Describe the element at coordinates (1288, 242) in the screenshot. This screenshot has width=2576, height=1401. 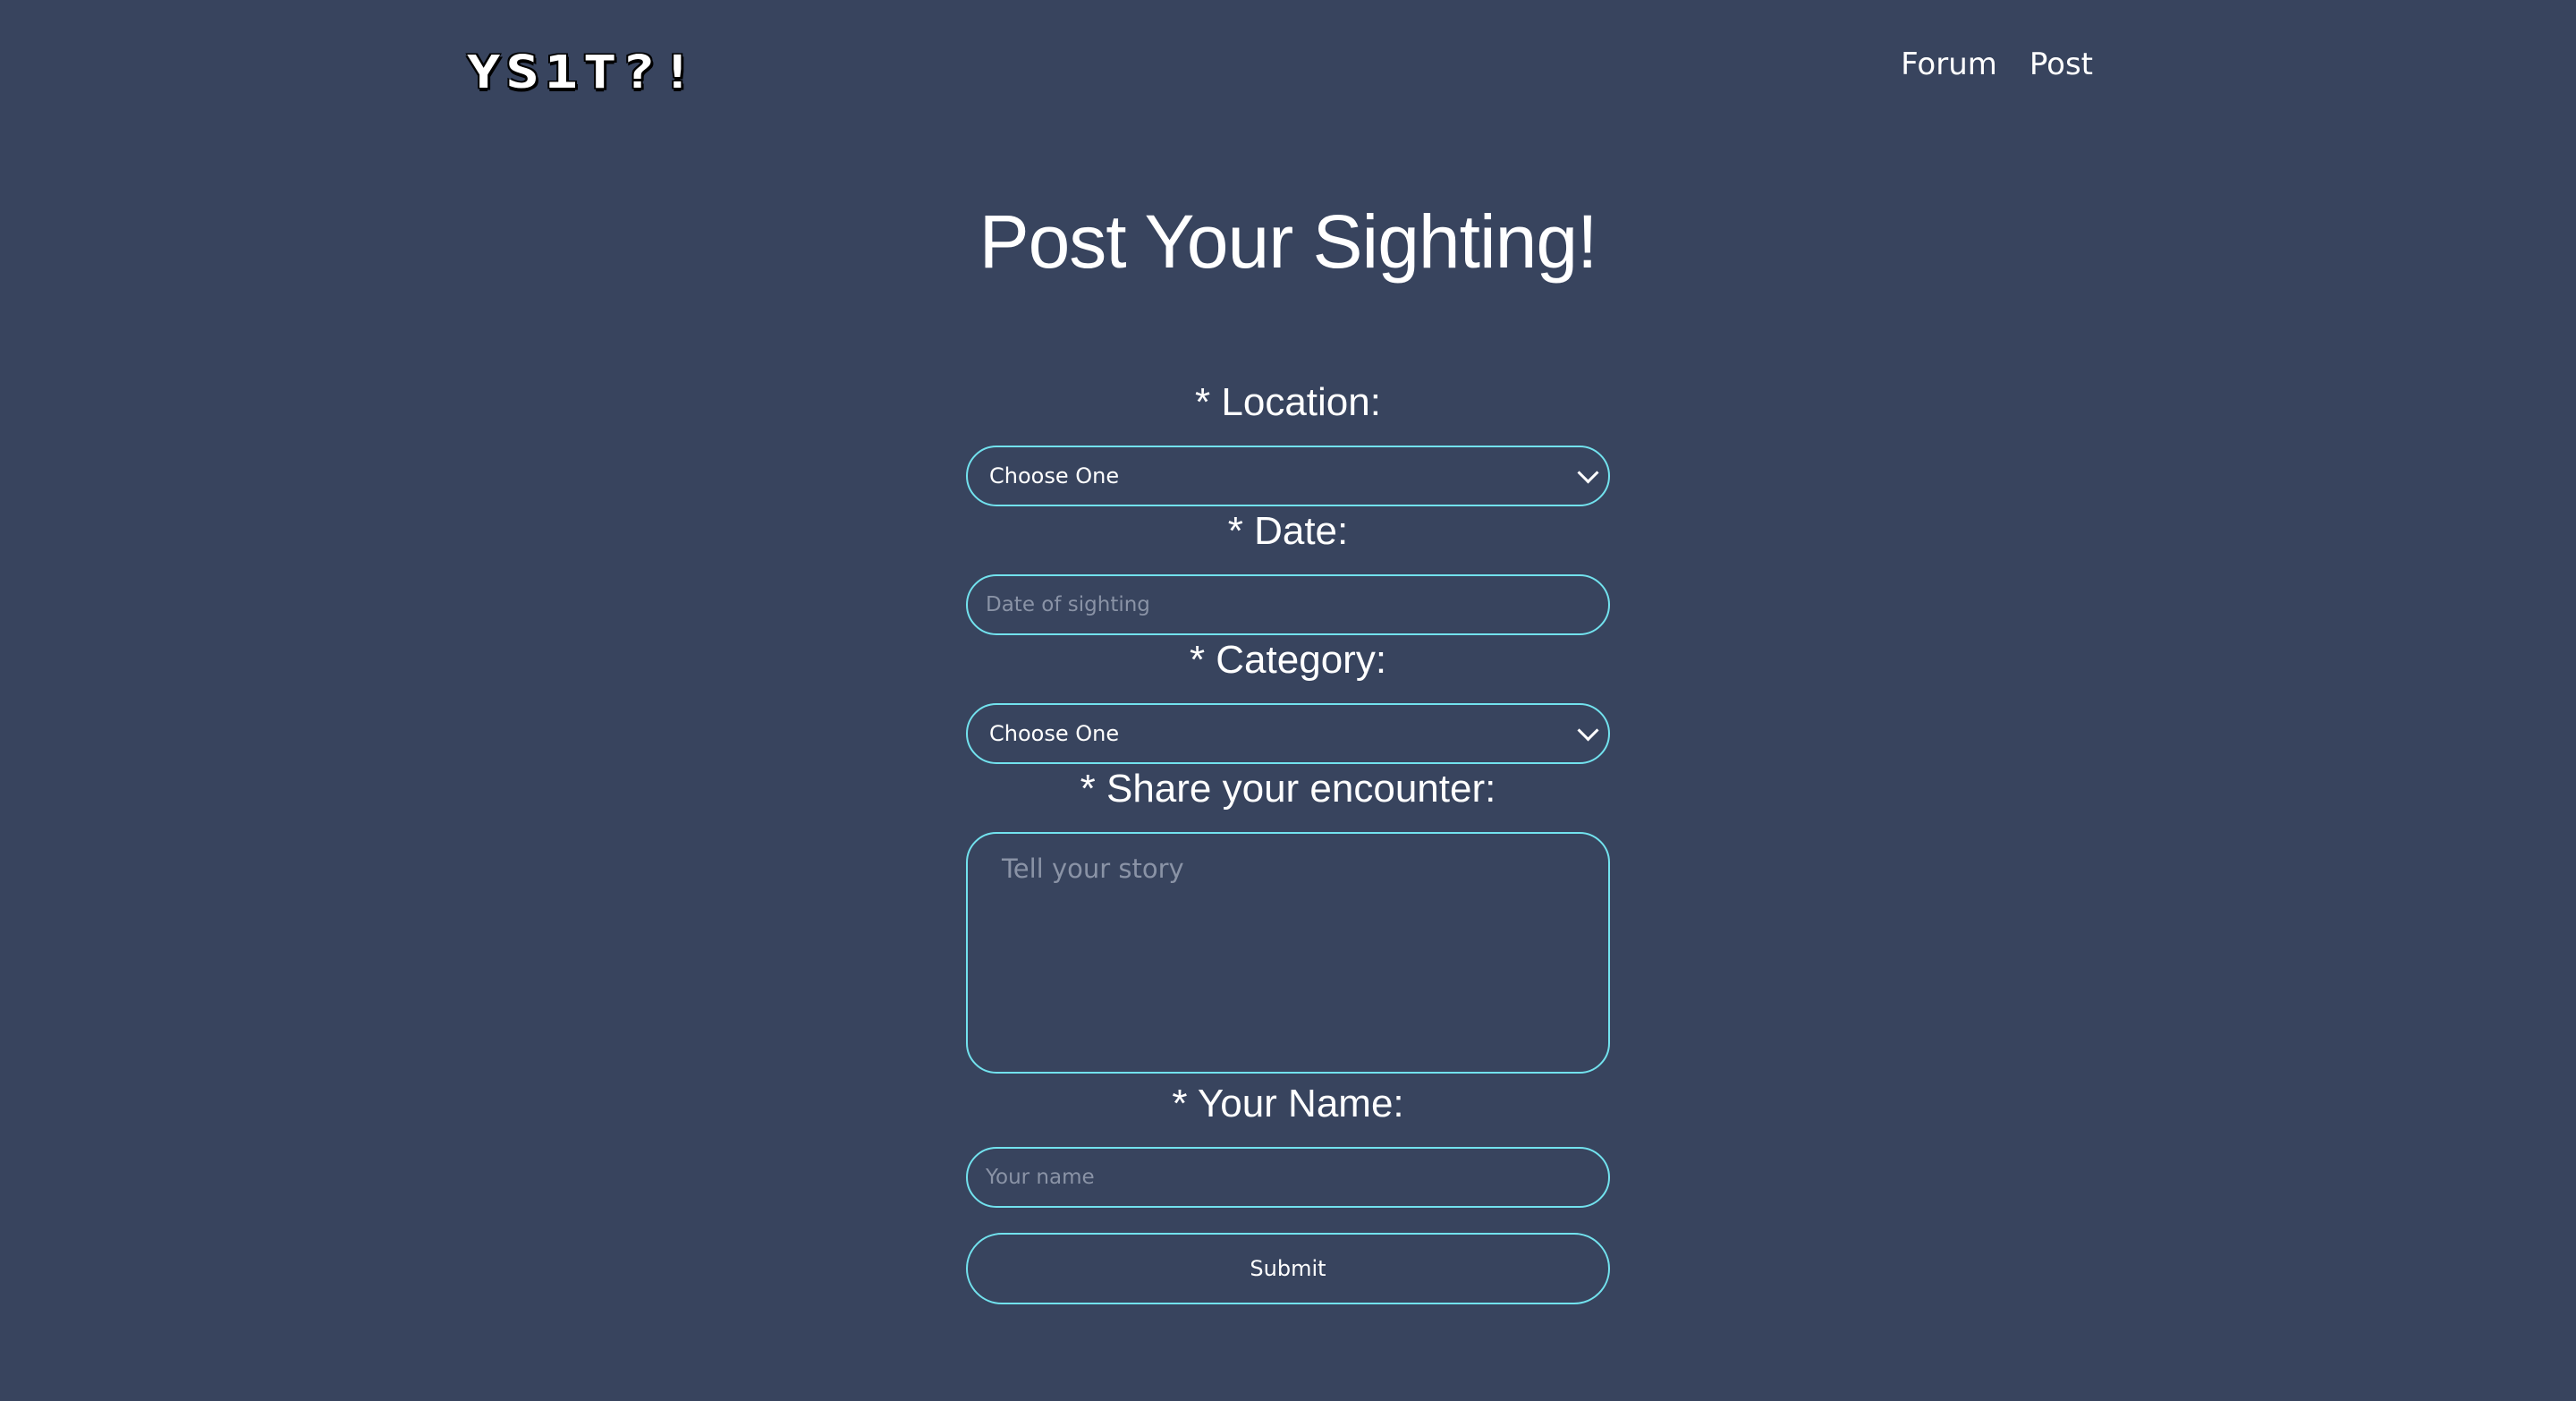
I see `page-title: Post Your Sighting!` at that location.